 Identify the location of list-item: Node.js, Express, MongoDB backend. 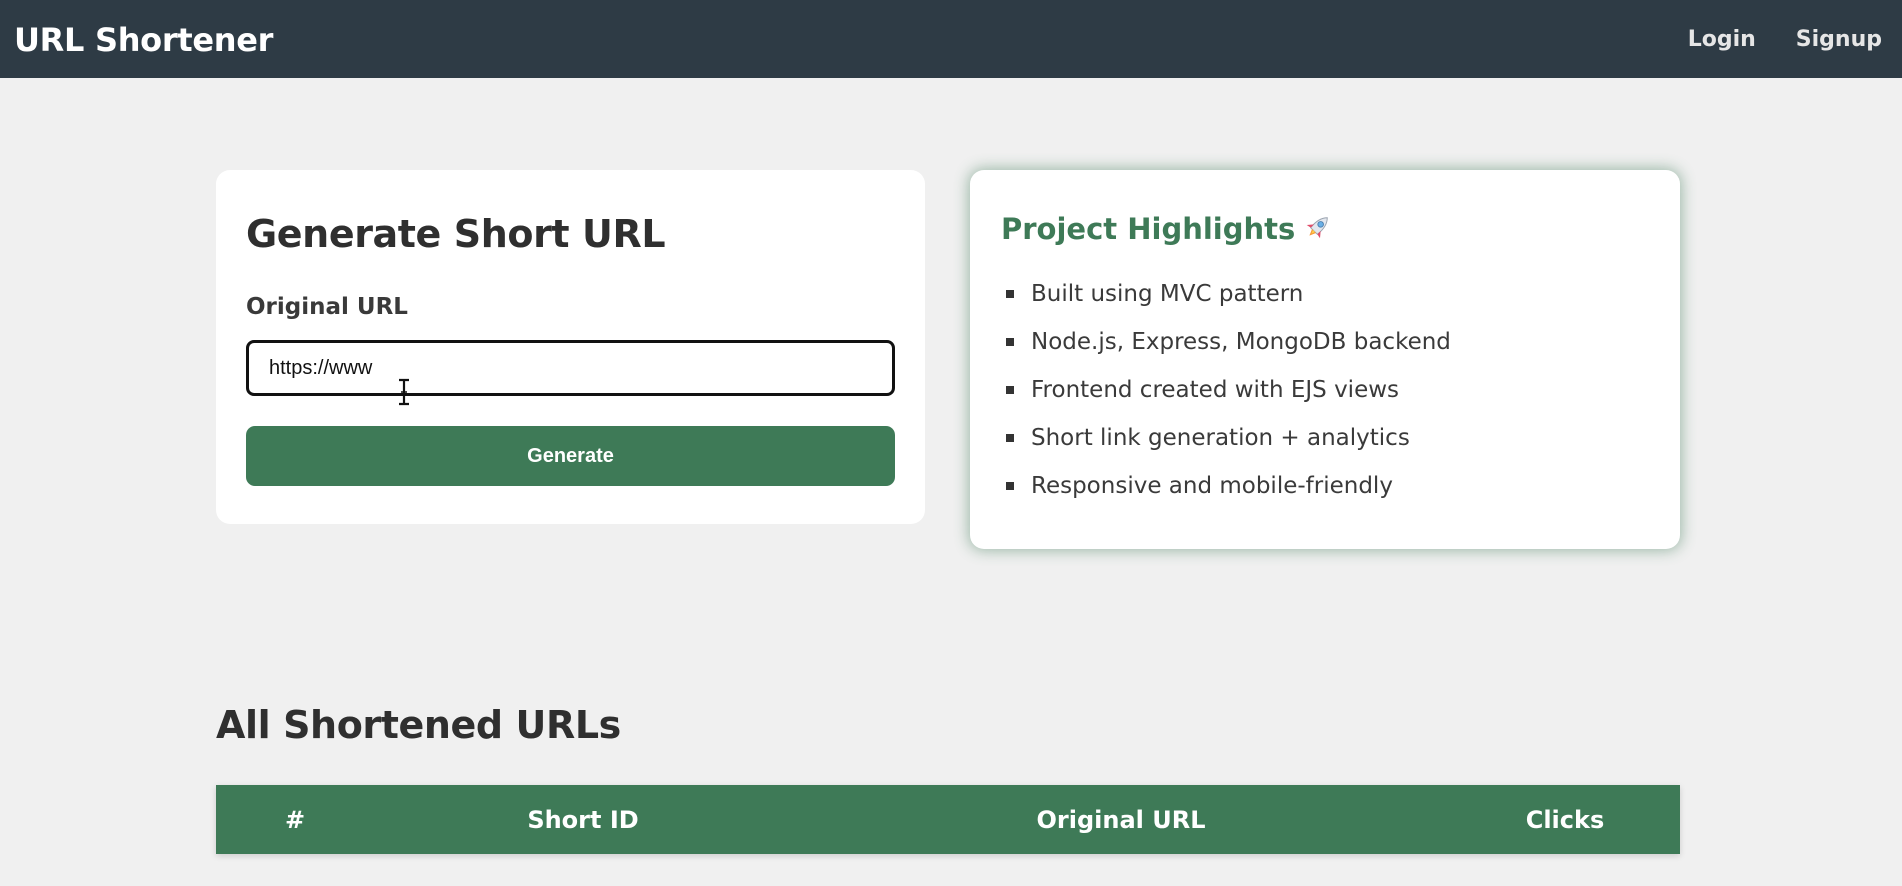
(1228, 342).